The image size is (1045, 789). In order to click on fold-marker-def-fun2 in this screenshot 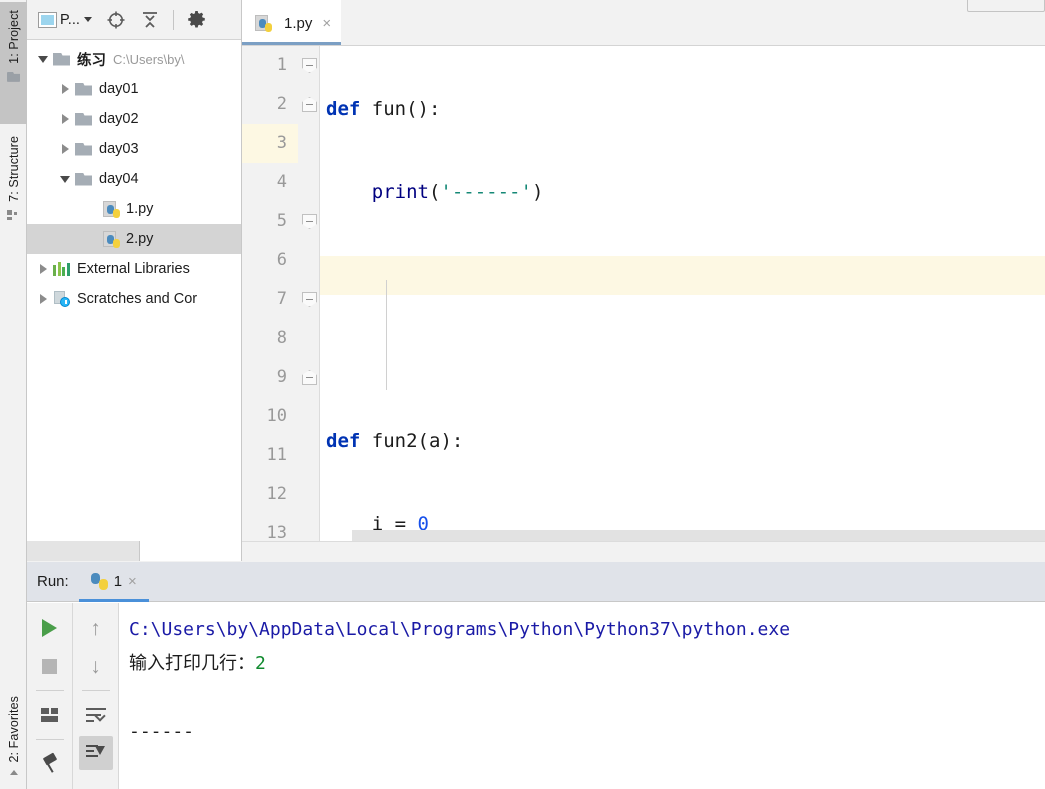, I will do `click(309, 221)`.